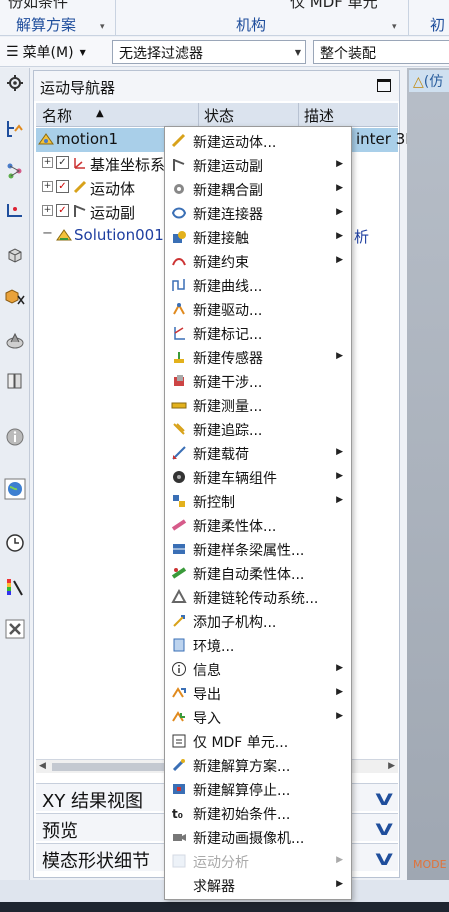 The image size is (449, 912). I want to click on sort-ascending-icon: ▲, so click(100, 113).